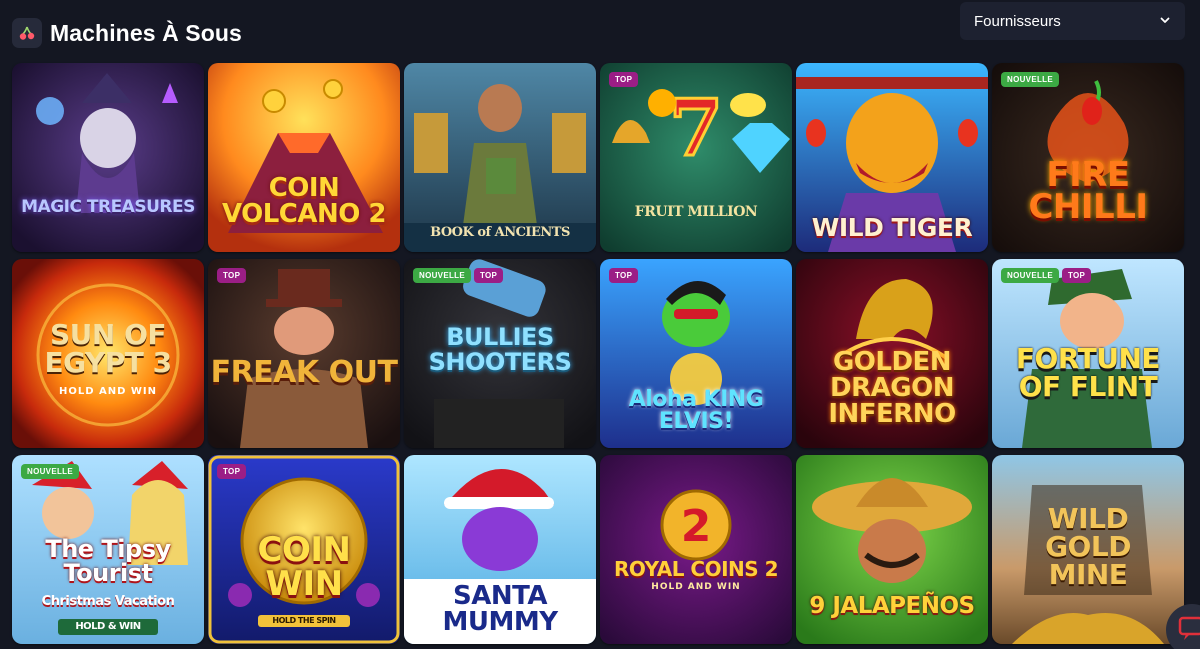  What do you see at coordinates (1165, 20) in the screenshot?
I see `chevron-down-icon` at bounding box center [1165, 20].